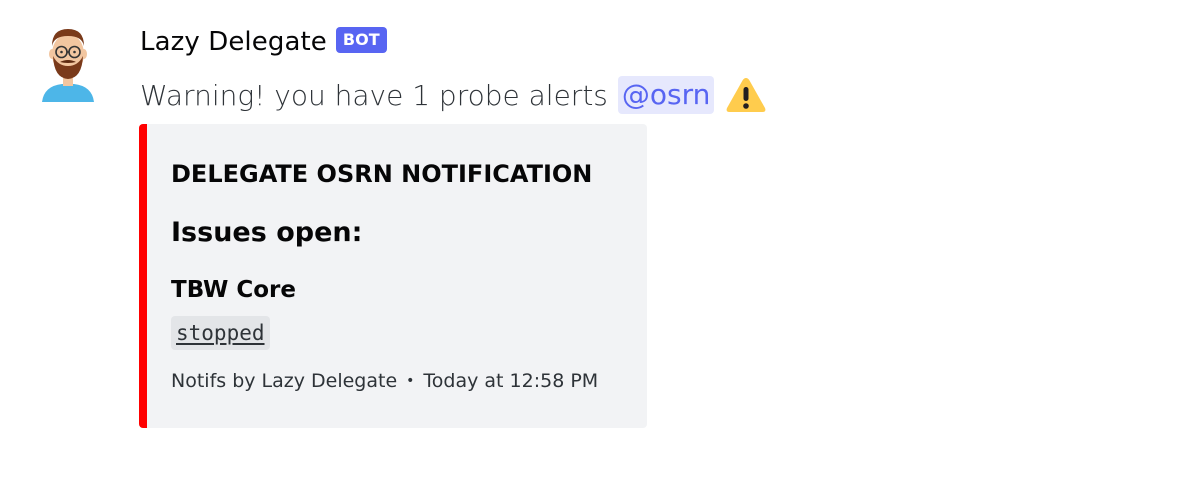 This screenshot has width=1200, height=491. I want to click on message-text: Warning! you have 1 probe alerts, so click(374, 95).